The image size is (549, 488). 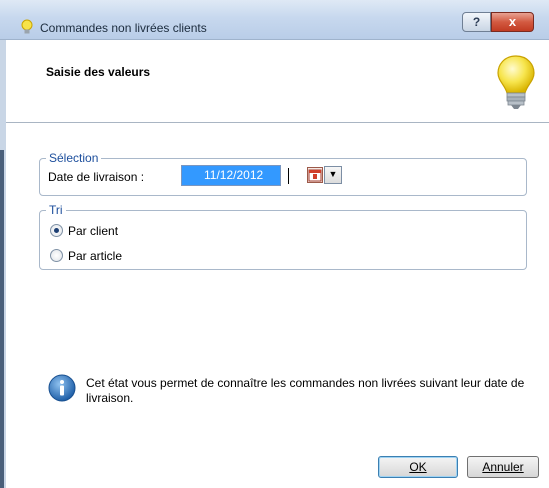 I want to click on date-label: Date de livraison :, so click(x=96, y=177).